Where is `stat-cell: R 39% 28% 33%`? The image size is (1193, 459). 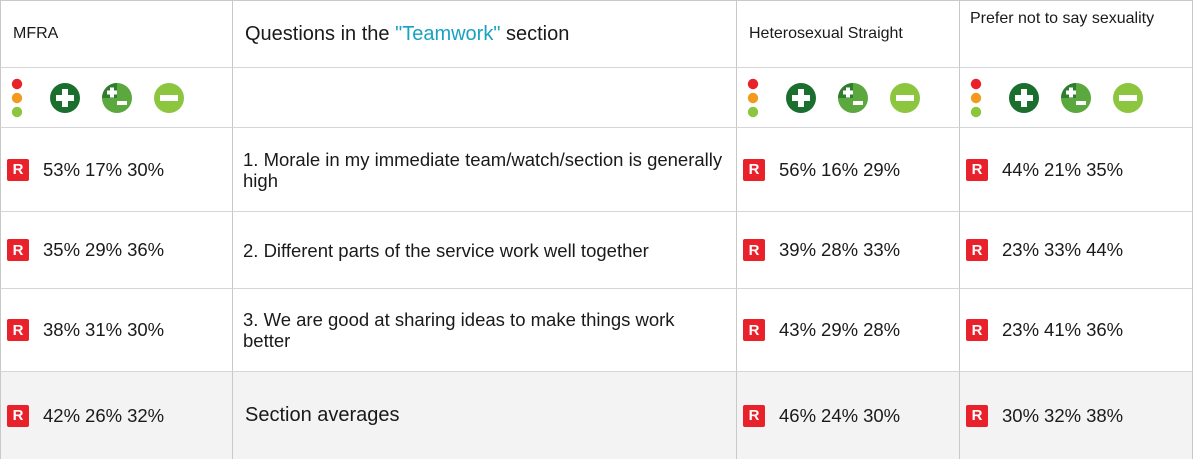
stat-cell: R 39% 28% 33% is located at coordinates (848, 250).